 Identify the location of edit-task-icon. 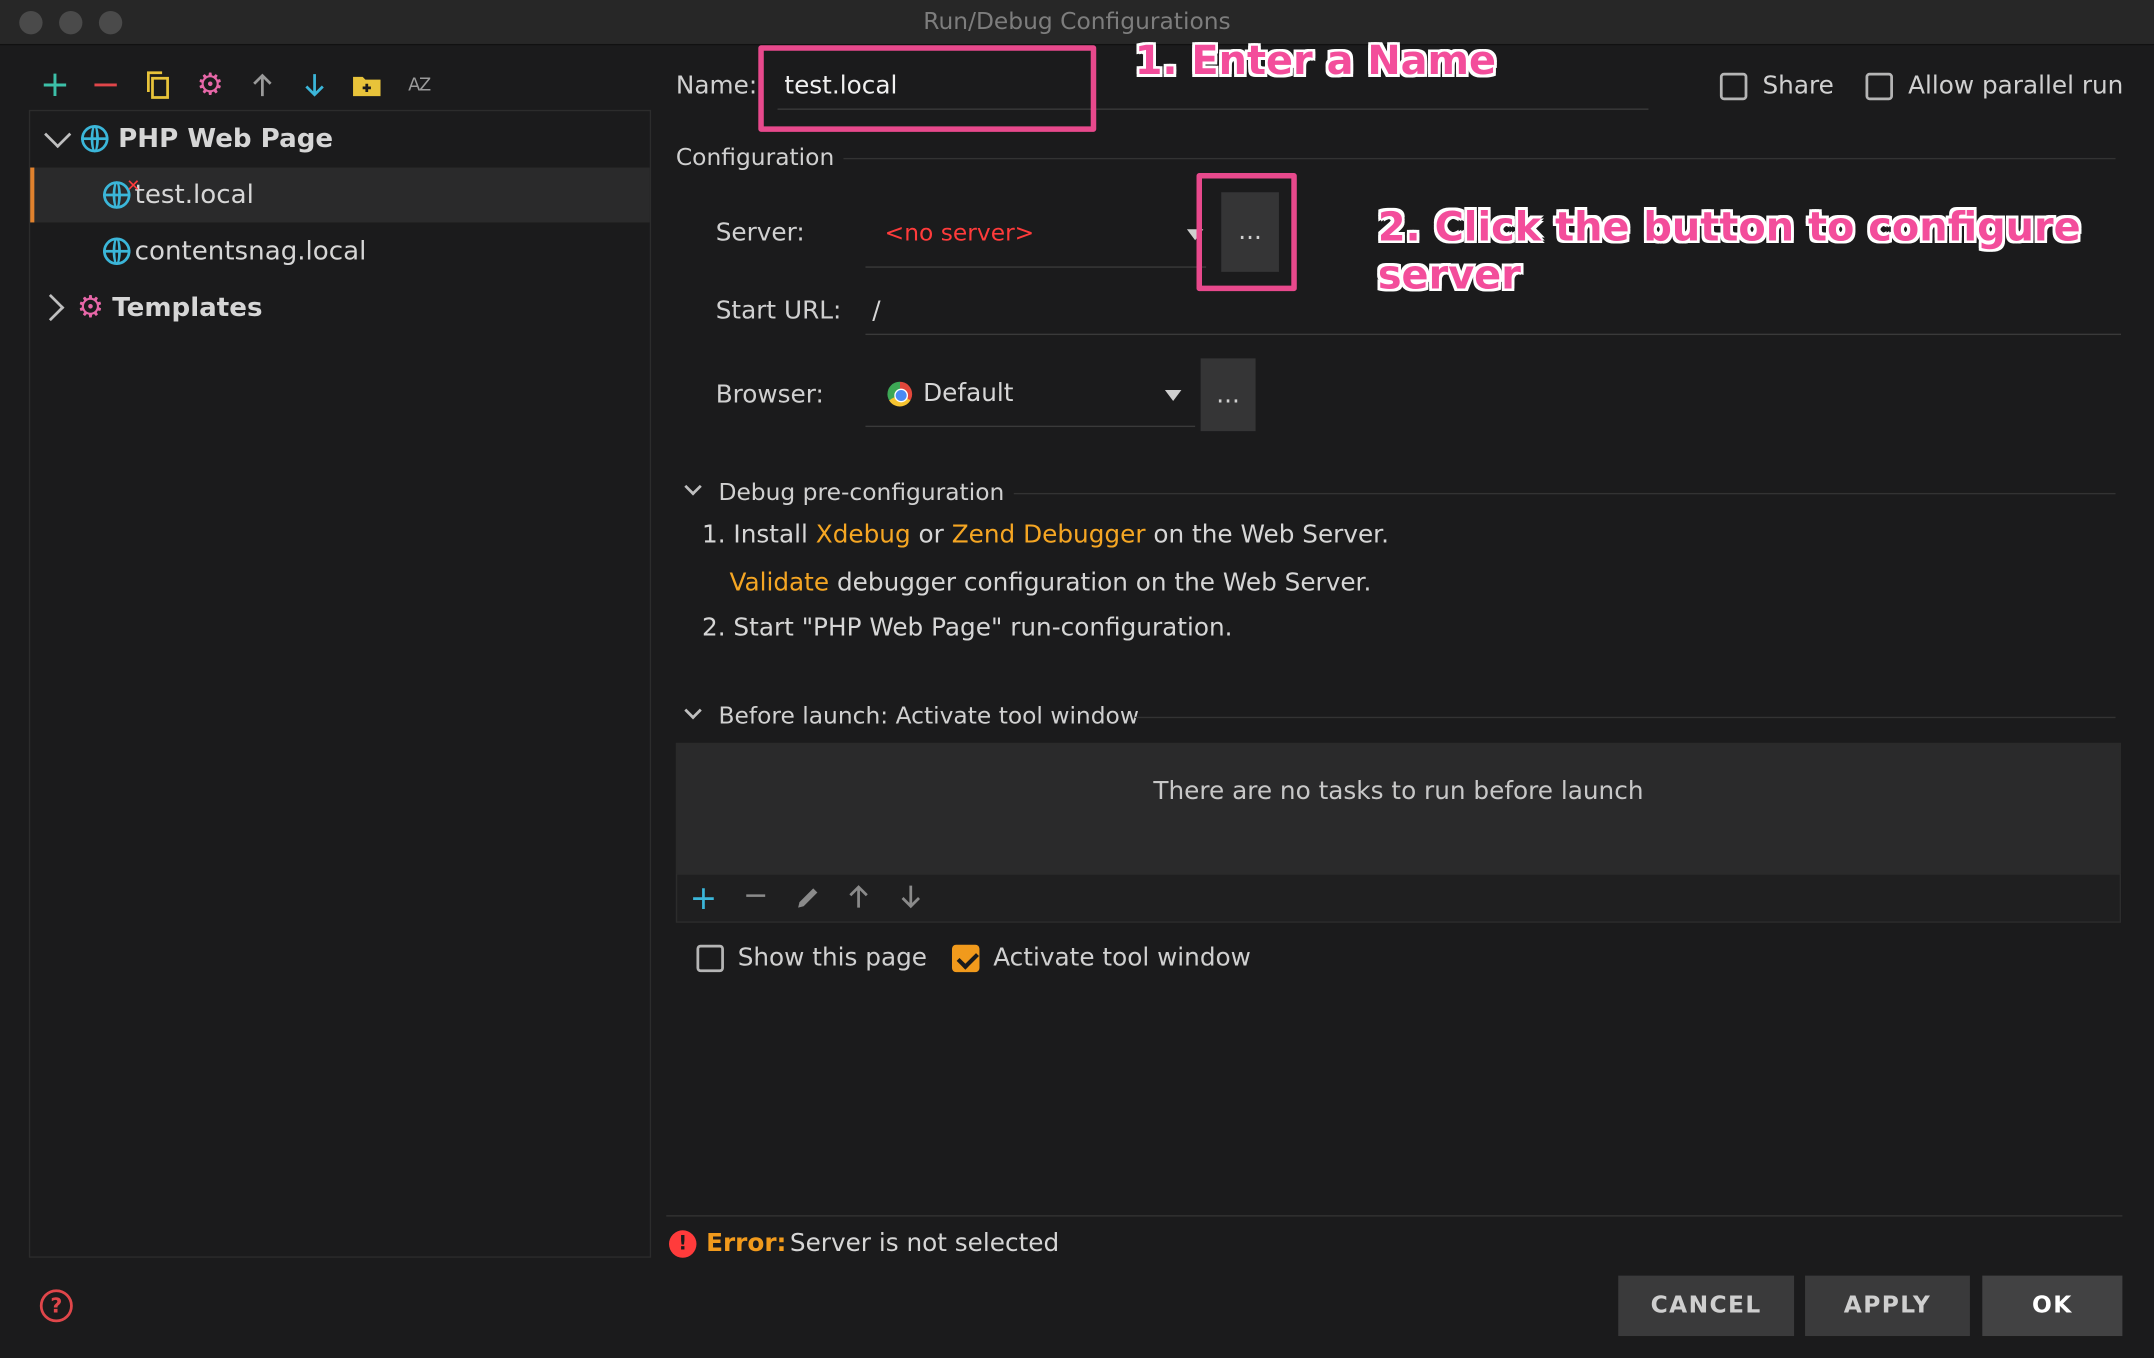
(807, 900).